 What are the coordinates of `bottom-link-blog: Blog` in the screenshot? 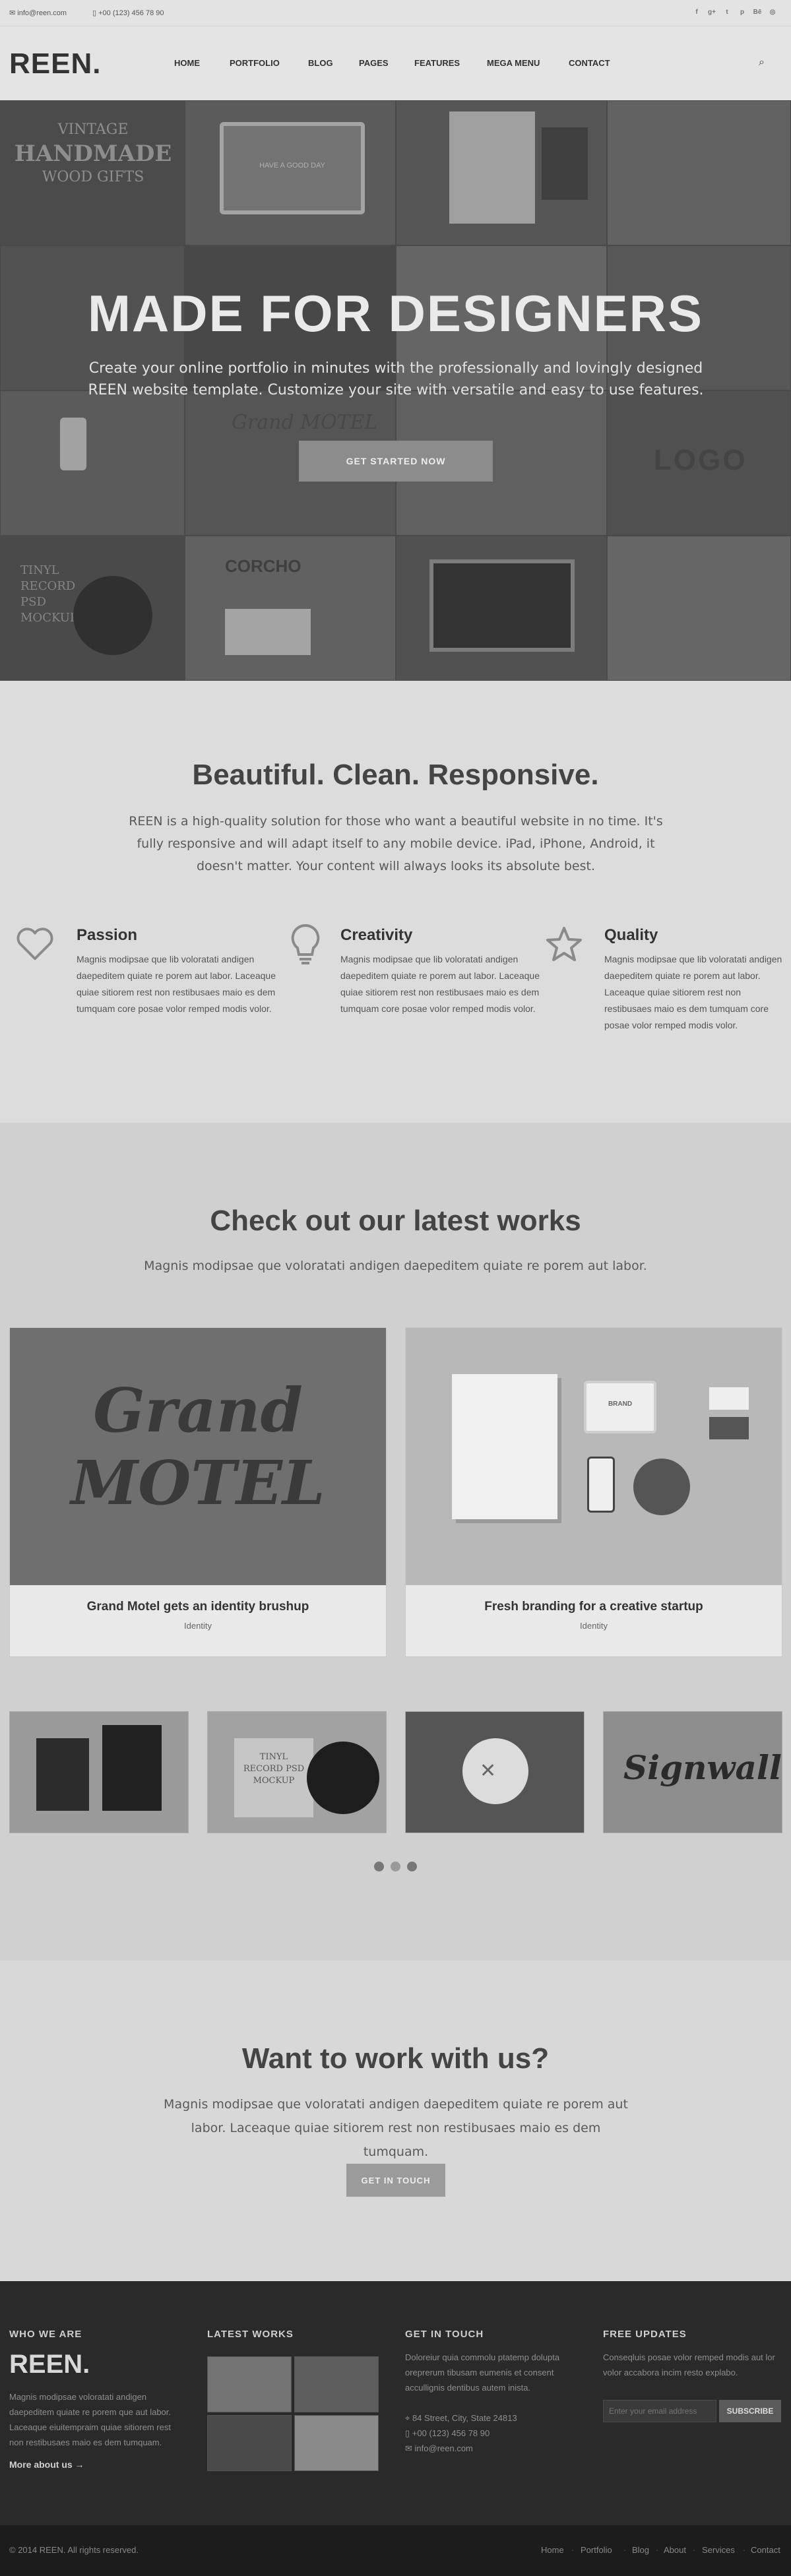 It's located at (640, 2550).